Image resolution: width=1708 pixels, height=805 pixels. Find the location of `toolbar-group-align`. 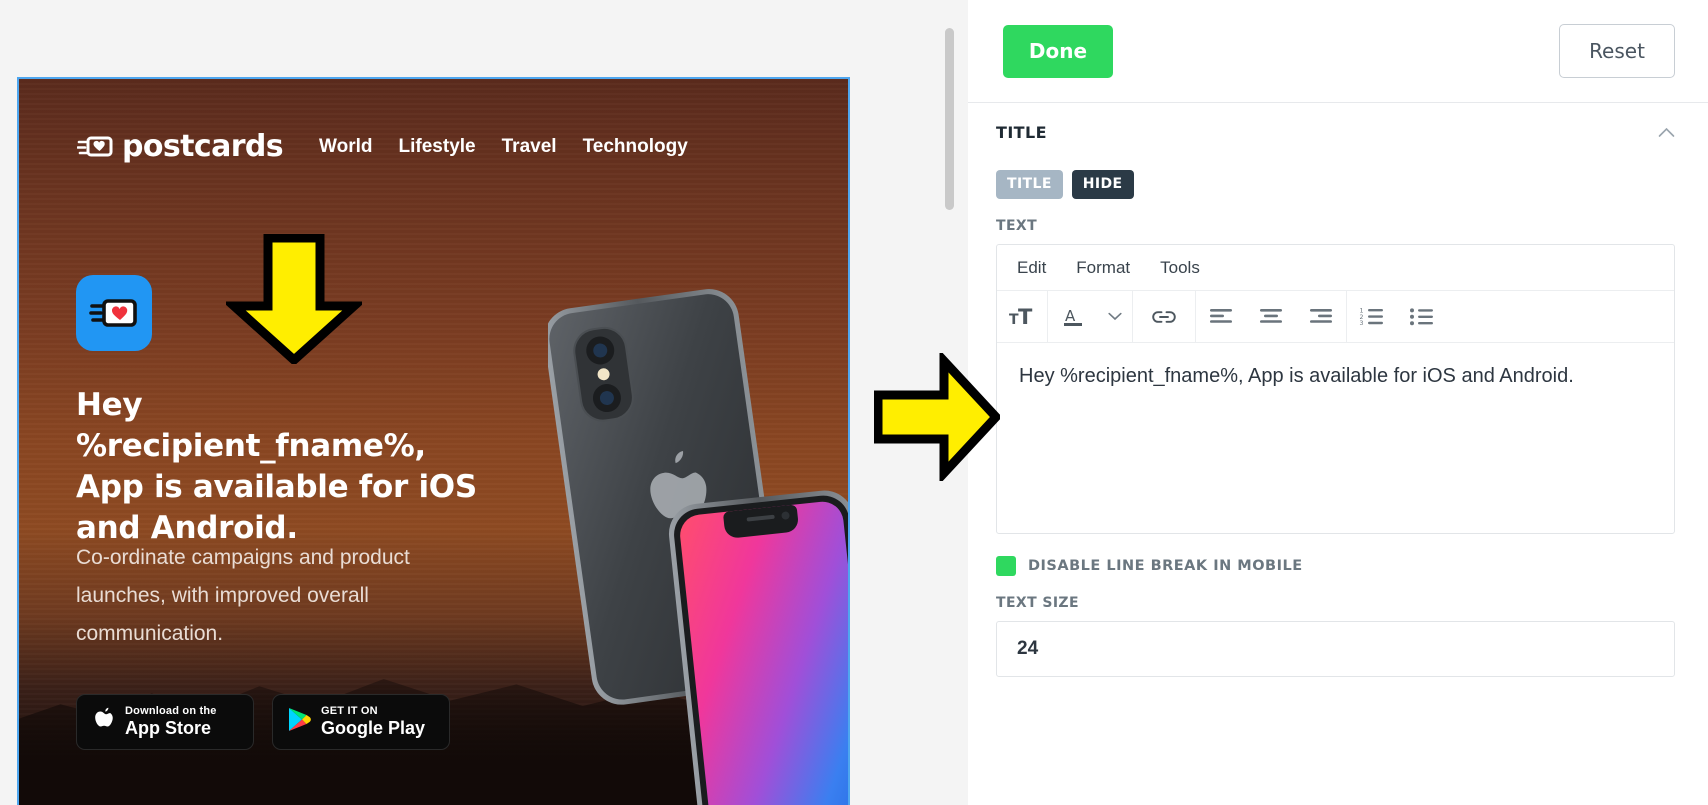

toolbar-group-align is located at coordinates (1271, 316).